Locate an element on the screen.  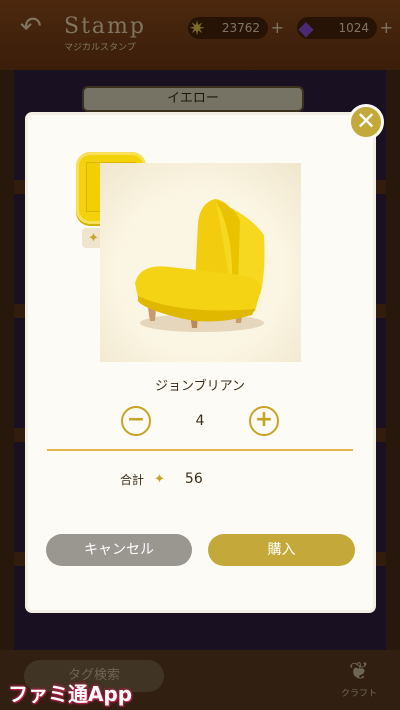
increase-quantity-button: + is located at coordinates (264, 421).